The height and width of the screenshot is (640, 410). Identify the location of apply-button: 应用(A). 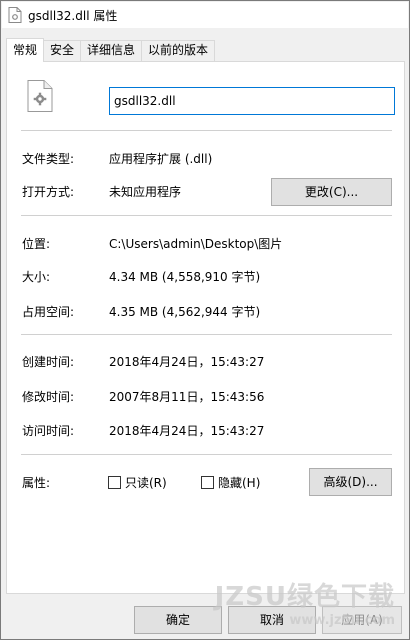
(362, 620).